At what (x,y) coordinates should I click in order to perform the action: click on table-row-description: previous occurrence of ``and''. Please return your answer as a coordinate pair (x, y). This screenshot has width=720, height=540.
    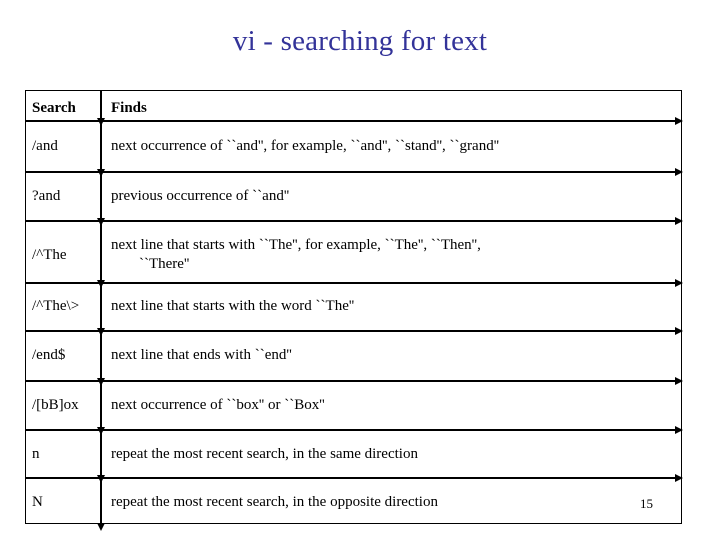
    Looking at the image, I should click on (200, 196).